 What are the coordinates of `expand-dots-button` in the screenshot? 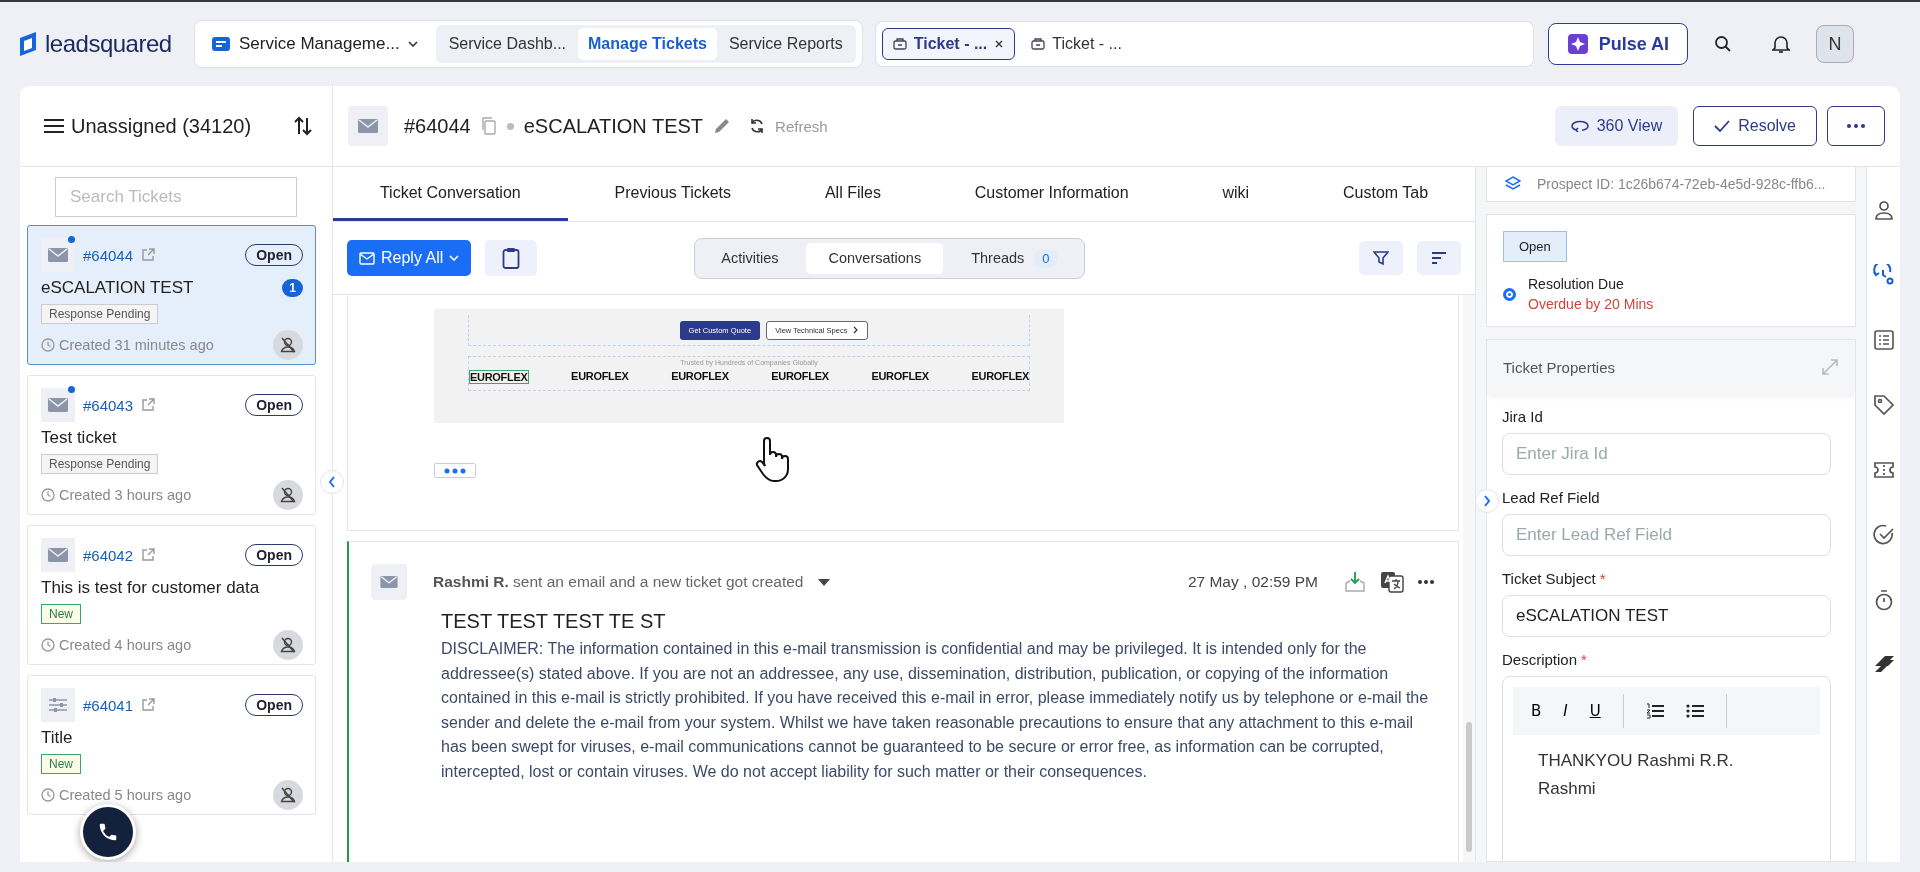 It's located at (455, 470).